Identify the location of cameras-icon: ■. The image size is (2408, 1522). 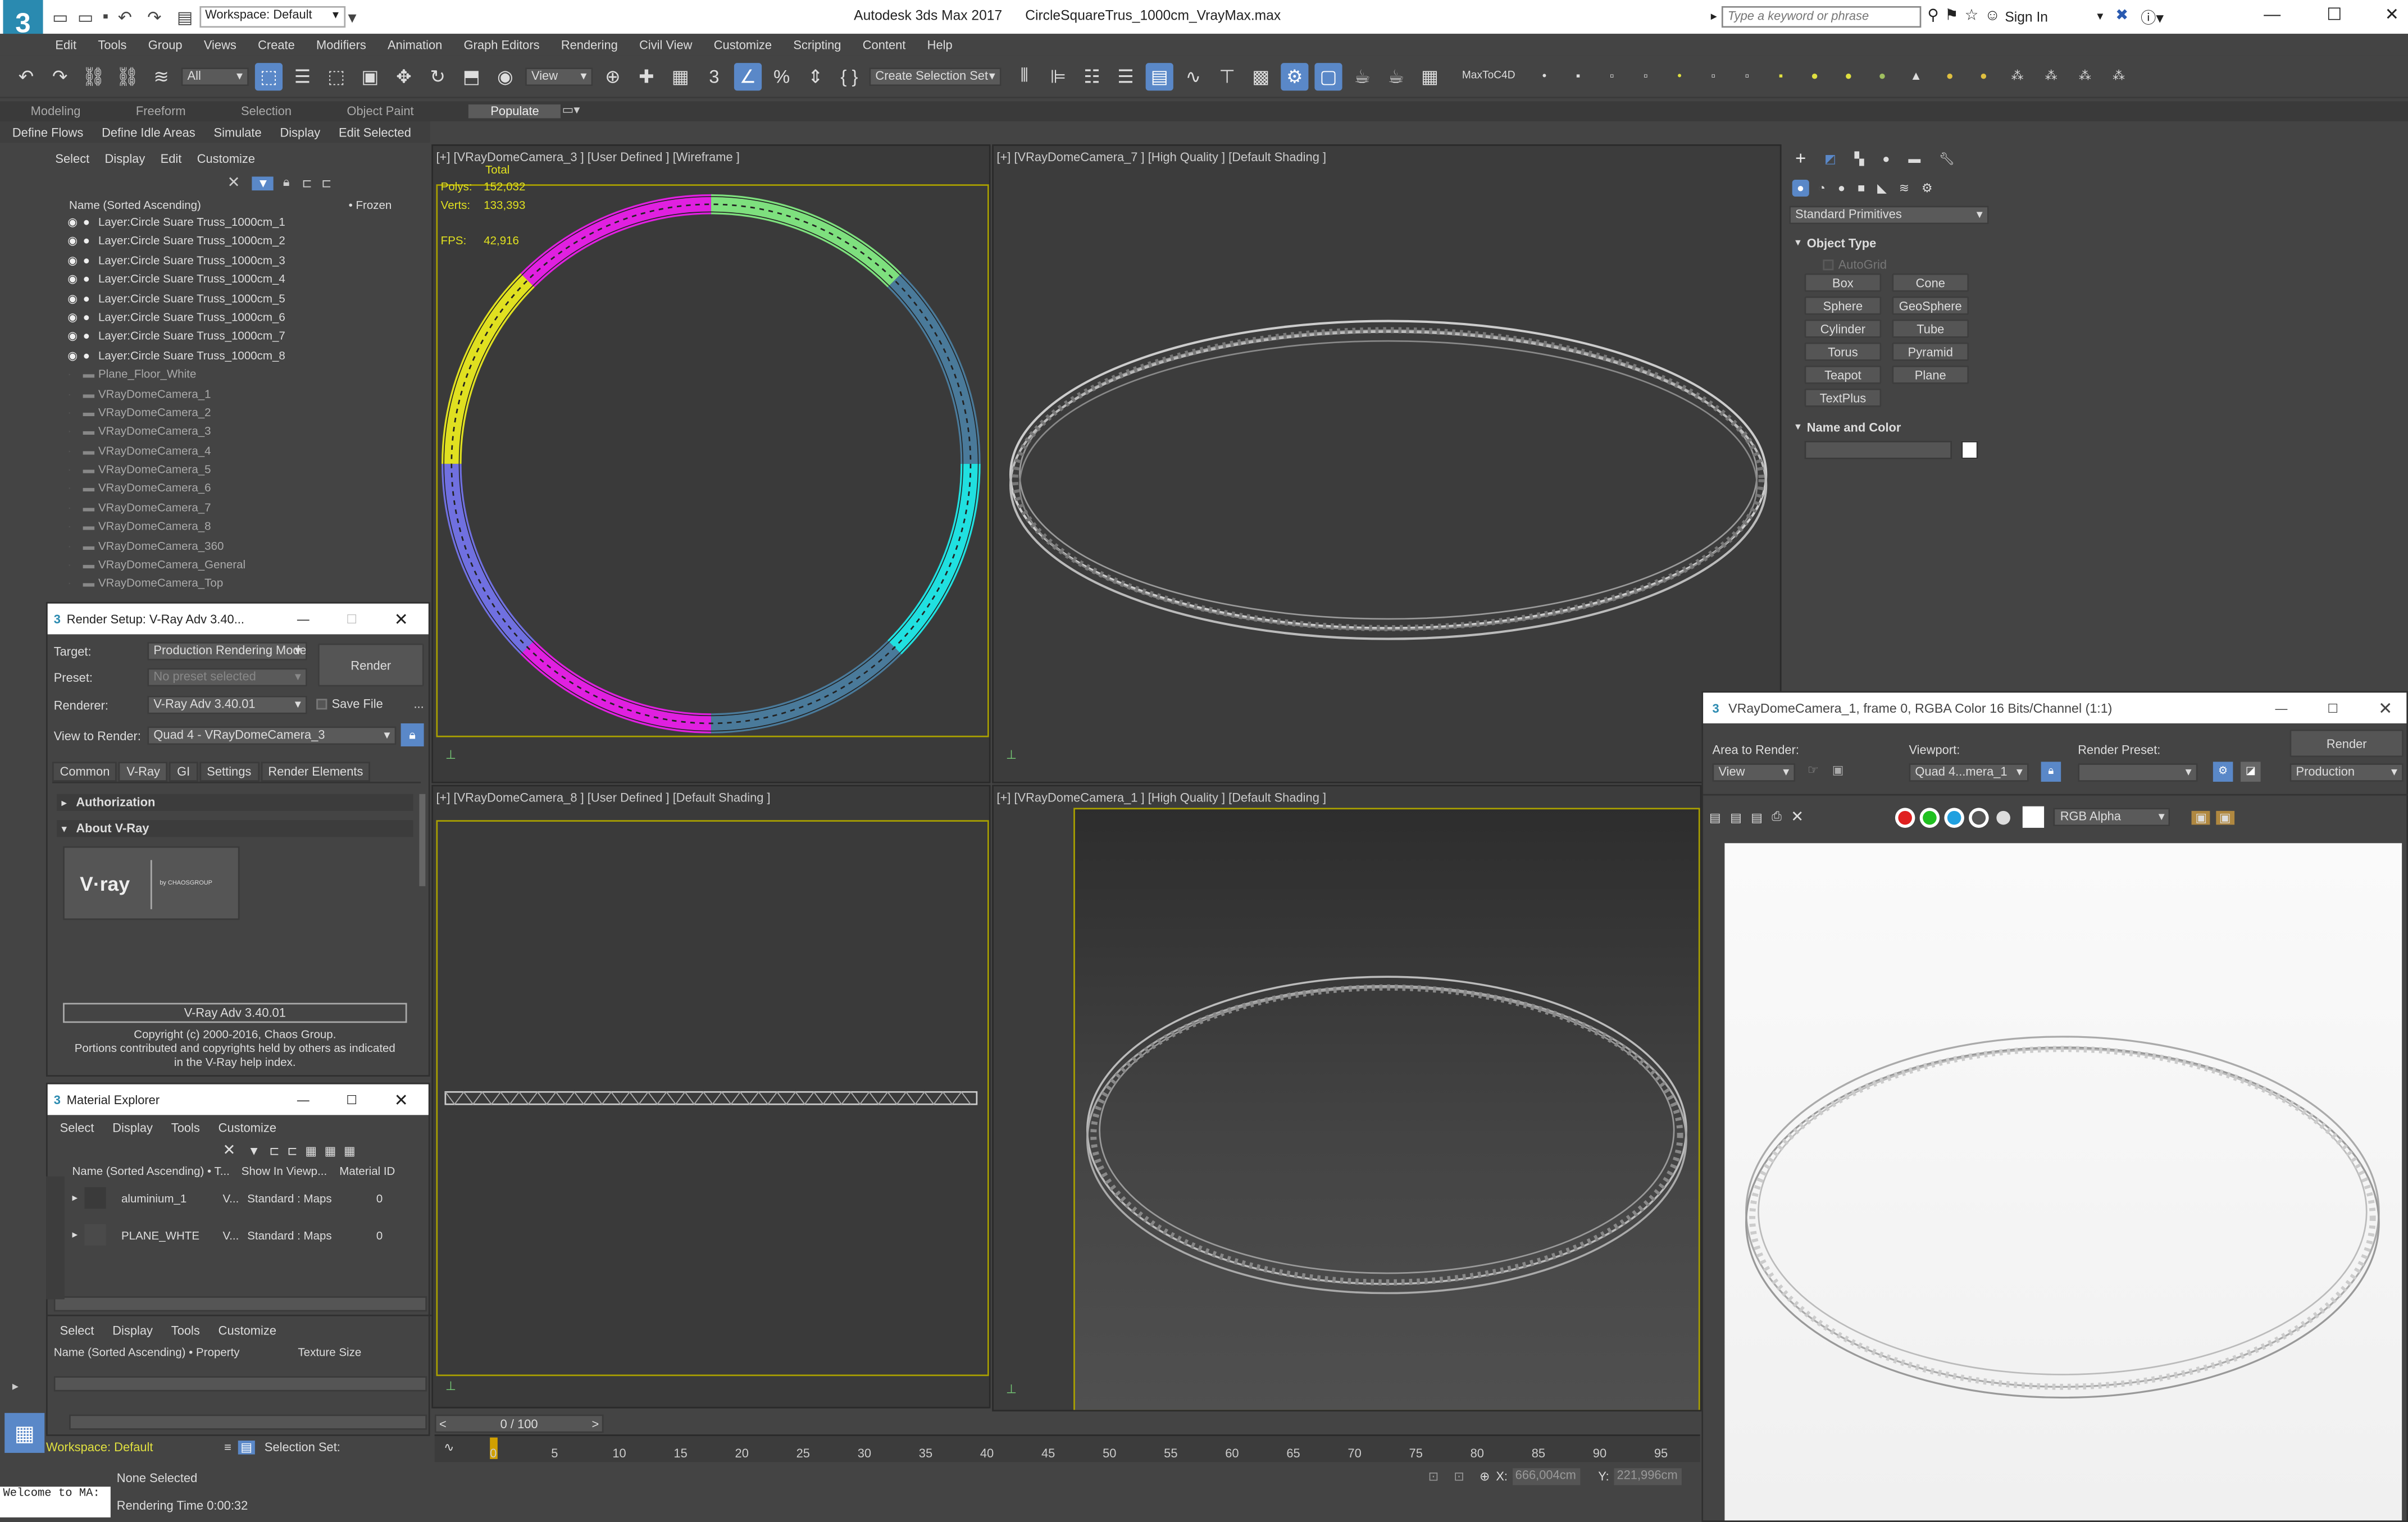
(1861, 187).